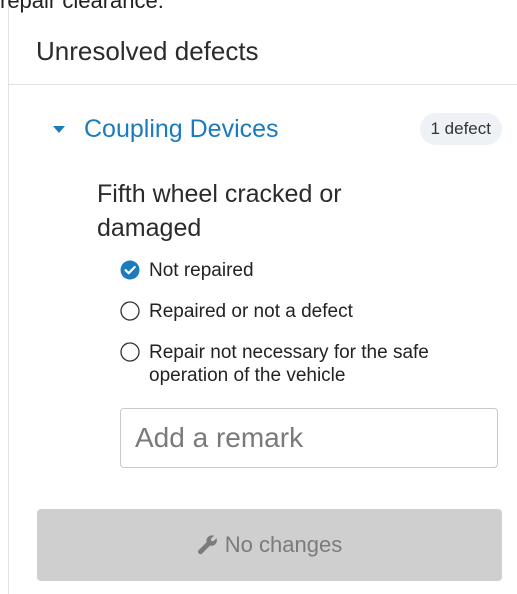  Describe the element at coordinates (283, 544) in the screenshot. I see `submit-label: No changes` at that location.